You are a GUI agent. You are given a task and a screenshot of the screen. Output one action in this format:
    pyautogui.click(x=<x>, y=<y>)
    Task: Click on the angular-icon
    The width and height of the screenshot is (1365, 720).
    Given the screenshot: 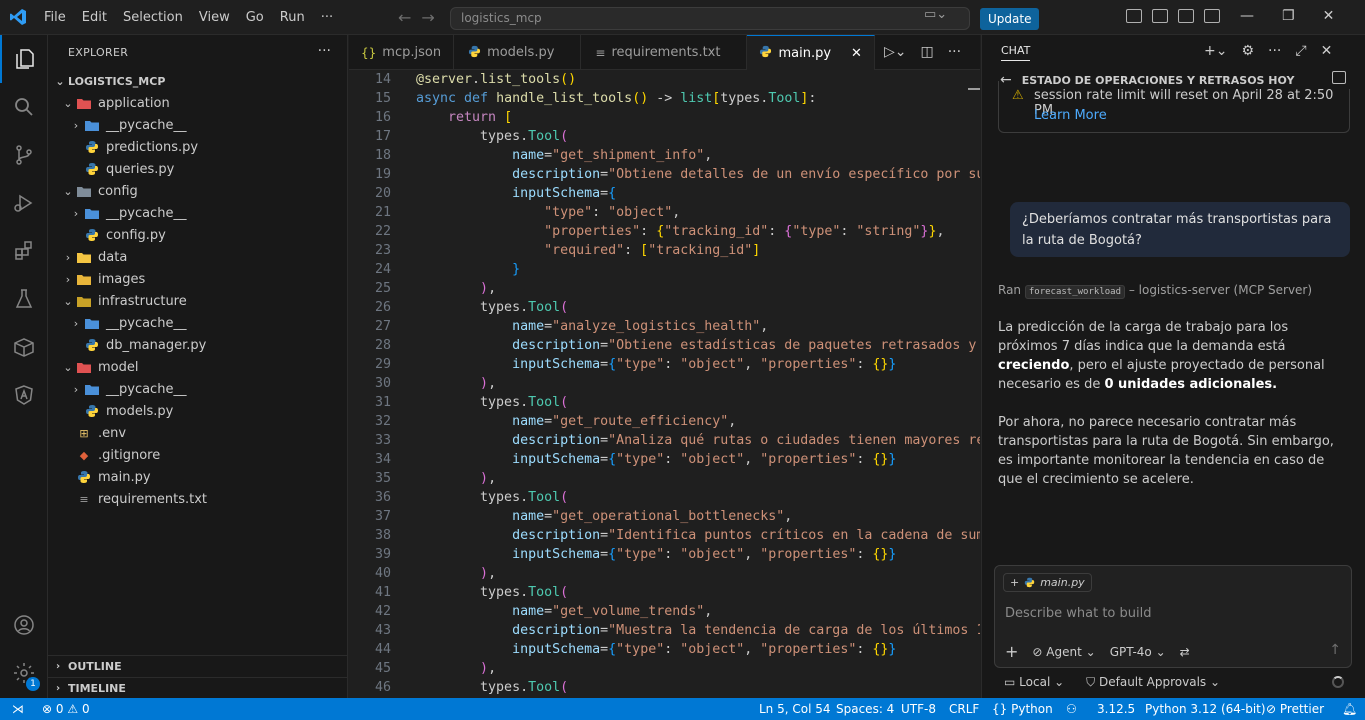 What is the action you would take?
    pyautogui.click(x=24, y=395)
    